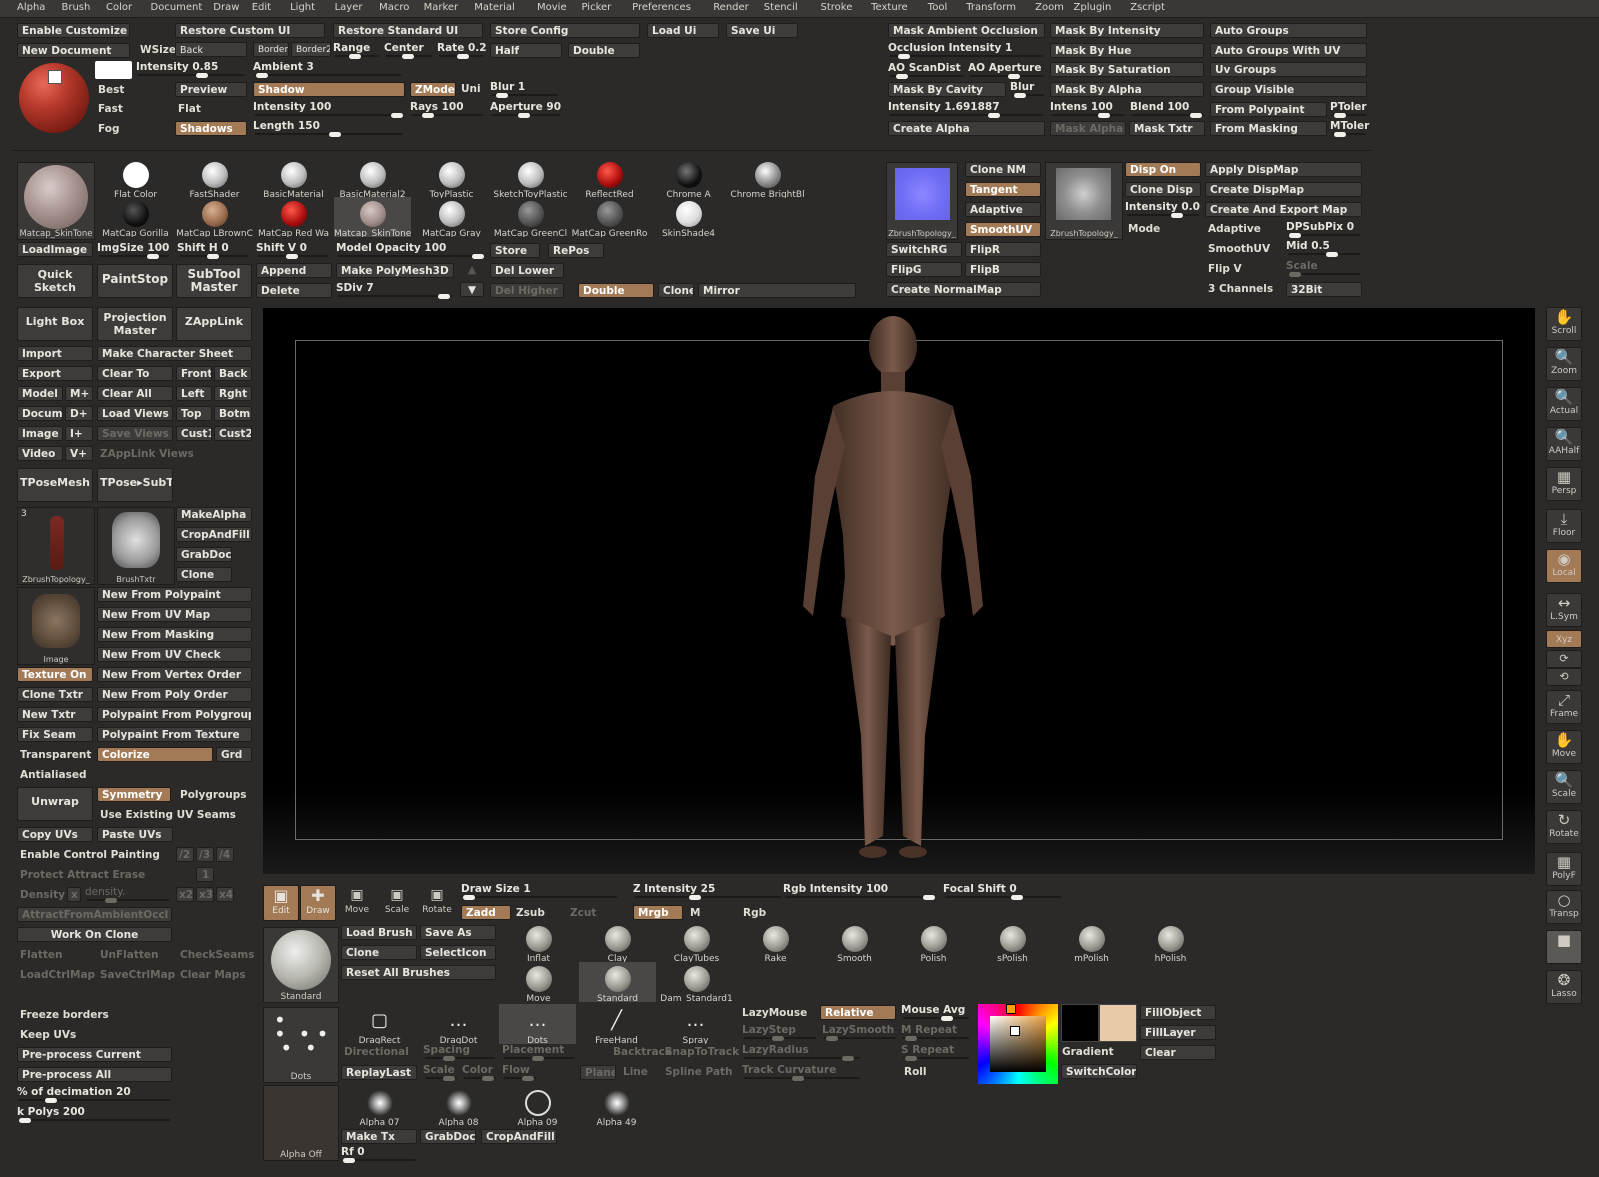 This screenshot has height=1177, width=1599. I want to click on shelf-spacer9-button: ⟳, so click(1564, 659).